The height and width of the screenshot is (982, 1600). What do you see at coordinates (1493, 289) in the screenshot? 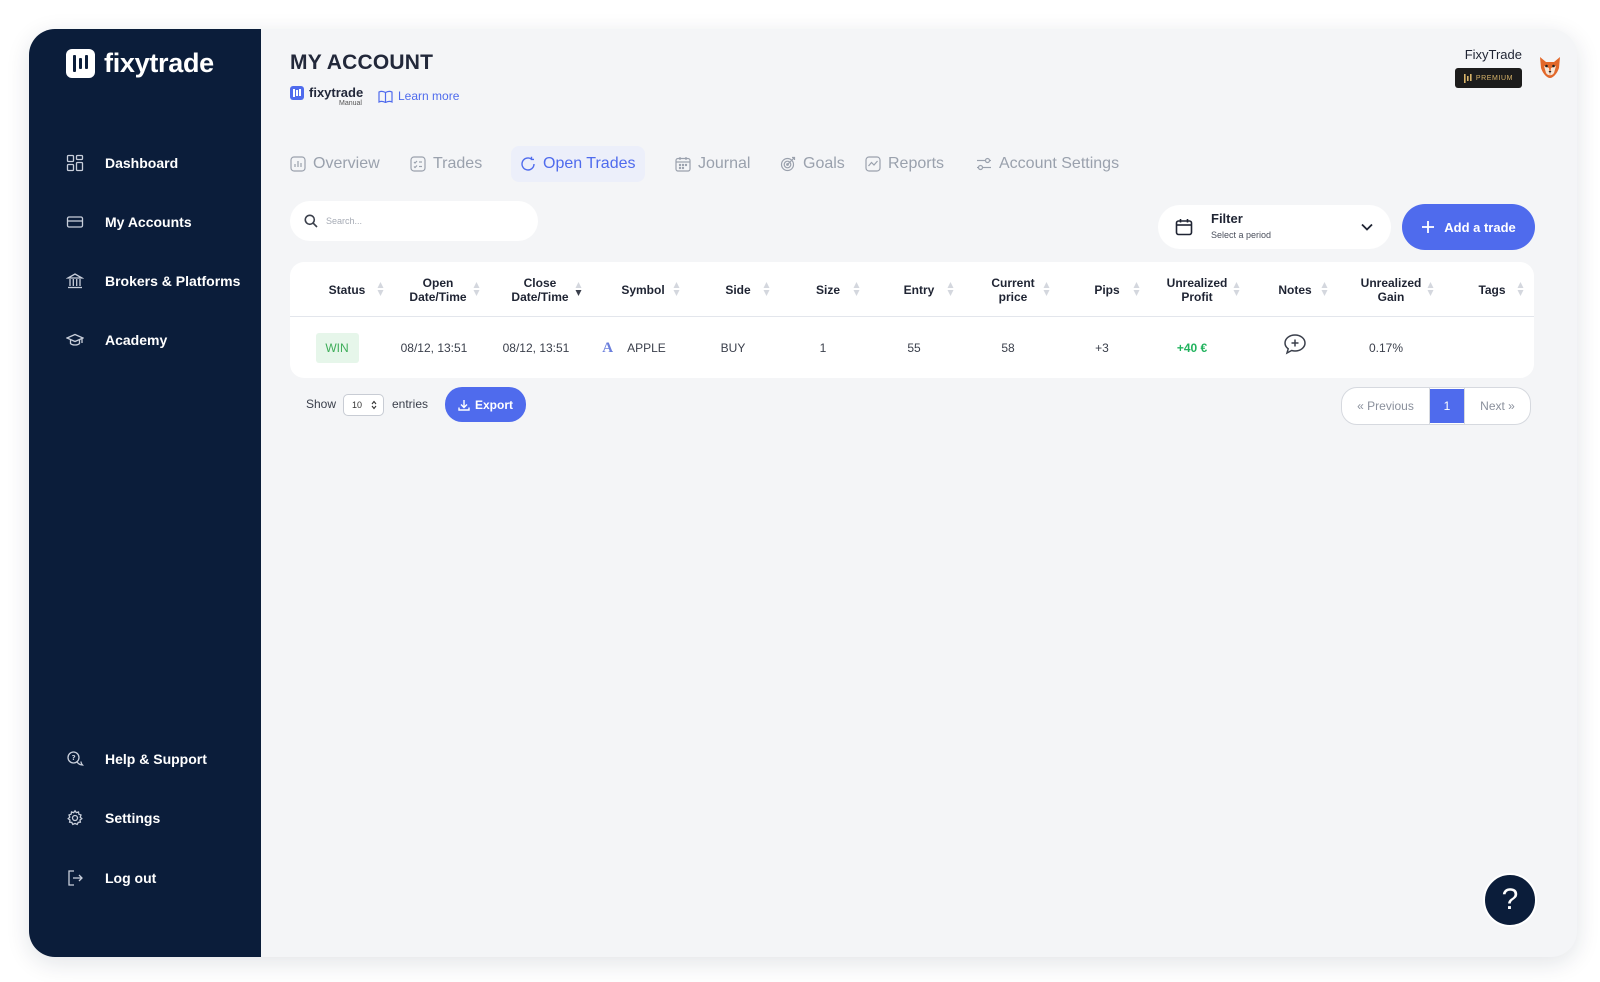
I see `col-tags: Tags` at bounding box center [1493, 289].